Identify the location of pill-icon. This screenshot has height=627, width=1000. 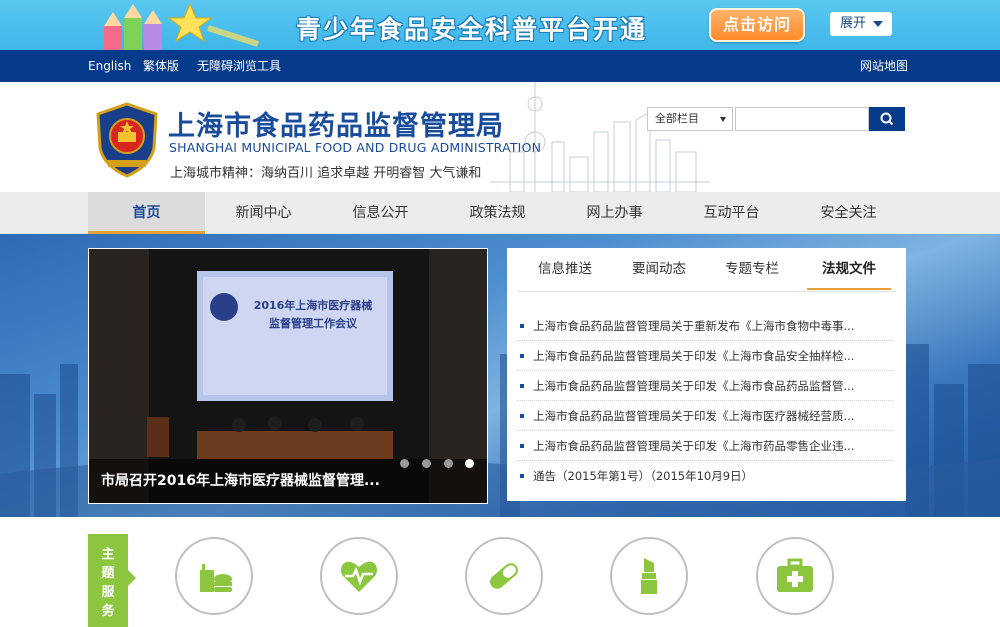
(504, 576).